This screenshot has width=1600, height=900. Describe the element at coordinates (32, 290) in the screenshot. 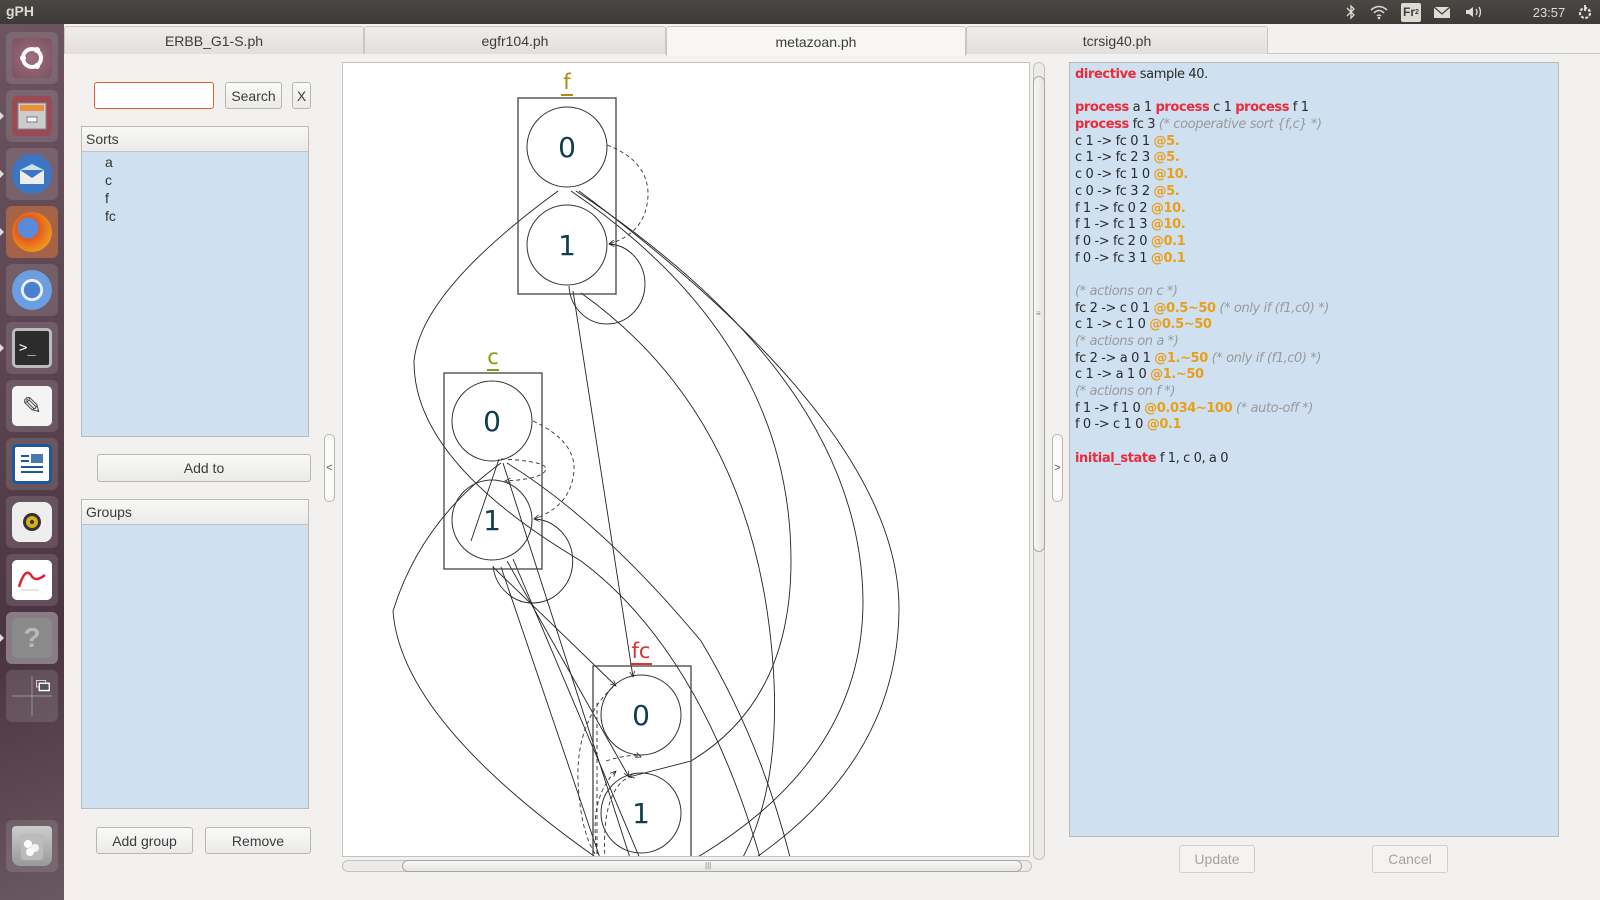

I see `launcher-chromium` at that location.